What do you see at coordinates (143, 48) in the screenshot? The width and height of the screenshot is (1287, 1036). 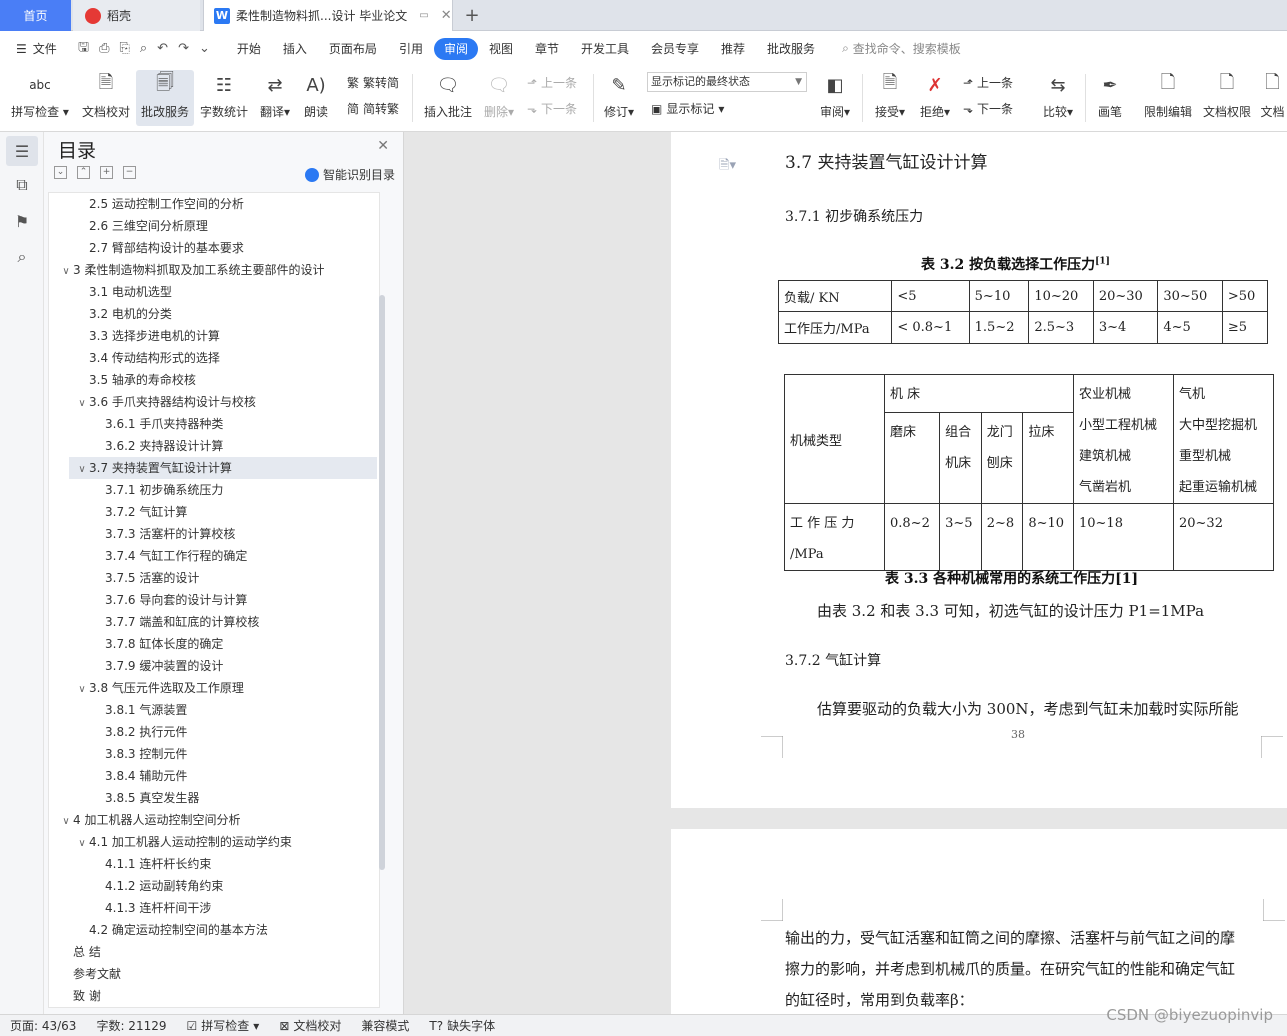 I see `print-preview-icon: ⌕` at bounding box center [143, 48].